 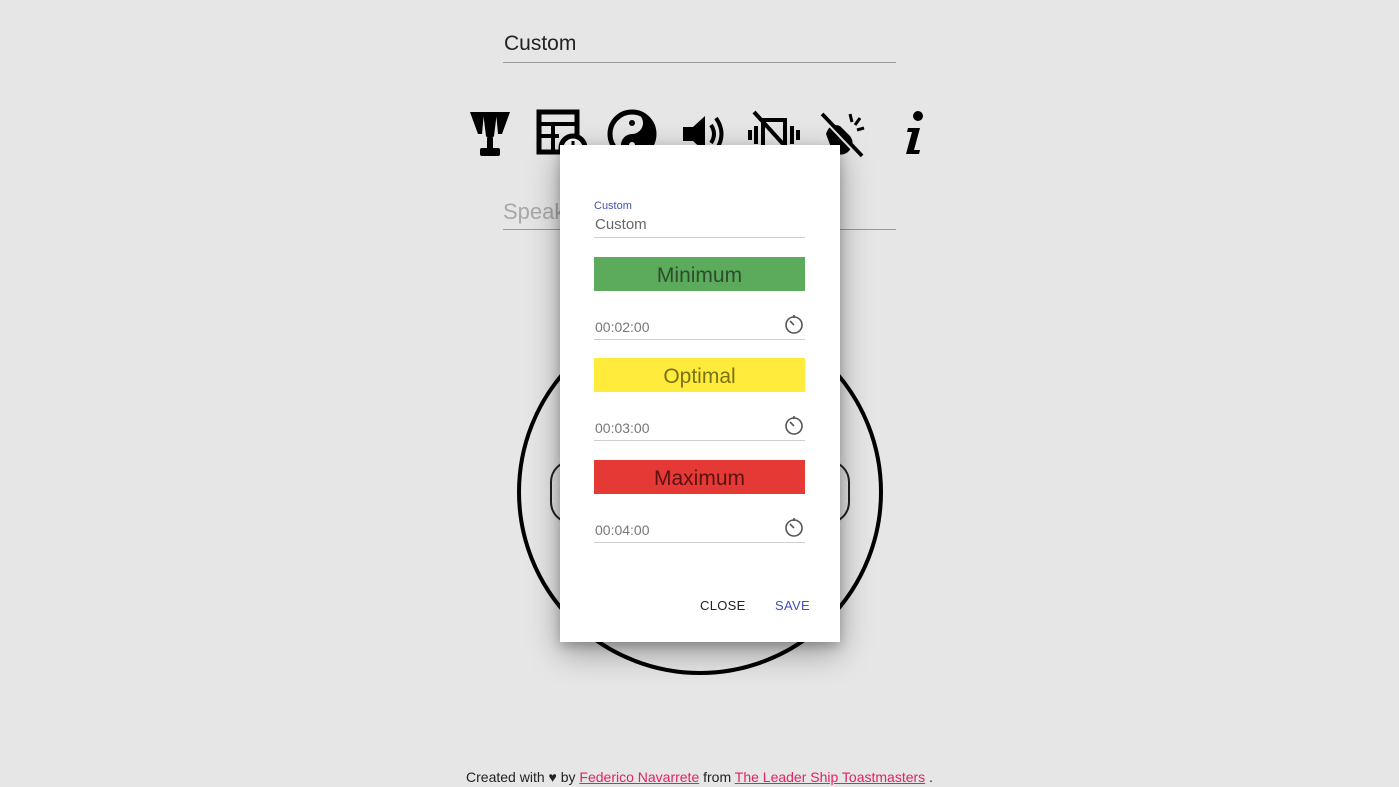 What do you see at coordinates (699, 274) in the screenshot?
I see `minimum-band: Minimum` at bounding box center [699, 274].